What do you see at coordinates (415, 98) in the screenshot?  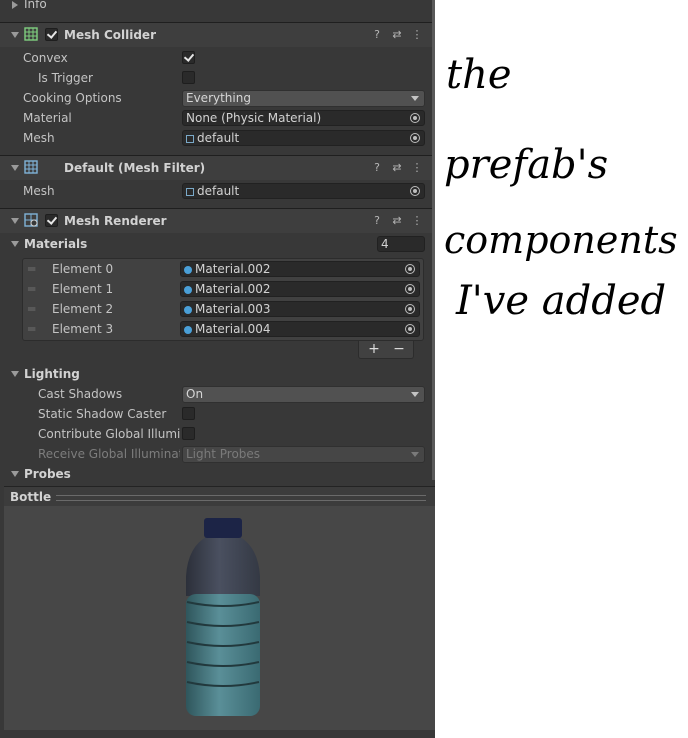 I see `chevron-down-icon` at bounding box center [415, 98].